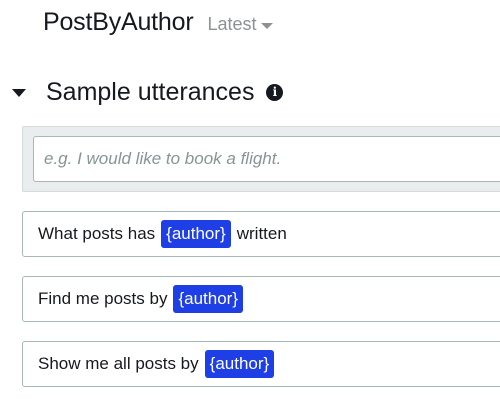  Describe the element at coordinates (275, 92) in the screenshot. I see `info-icon: i` at that location.